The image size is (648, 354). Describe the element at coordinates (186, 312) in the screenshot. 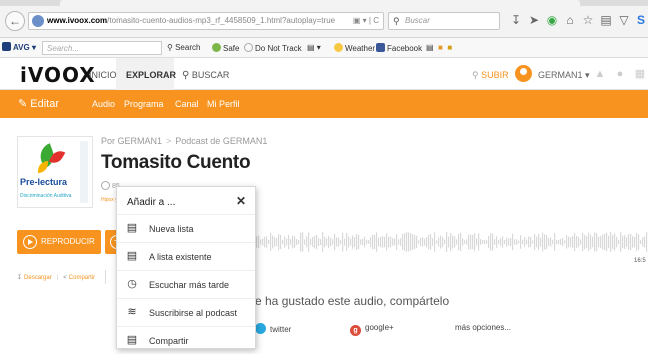

I see `popup-item-suscribirse: ≋ Suscribirse al podcast` at that location.